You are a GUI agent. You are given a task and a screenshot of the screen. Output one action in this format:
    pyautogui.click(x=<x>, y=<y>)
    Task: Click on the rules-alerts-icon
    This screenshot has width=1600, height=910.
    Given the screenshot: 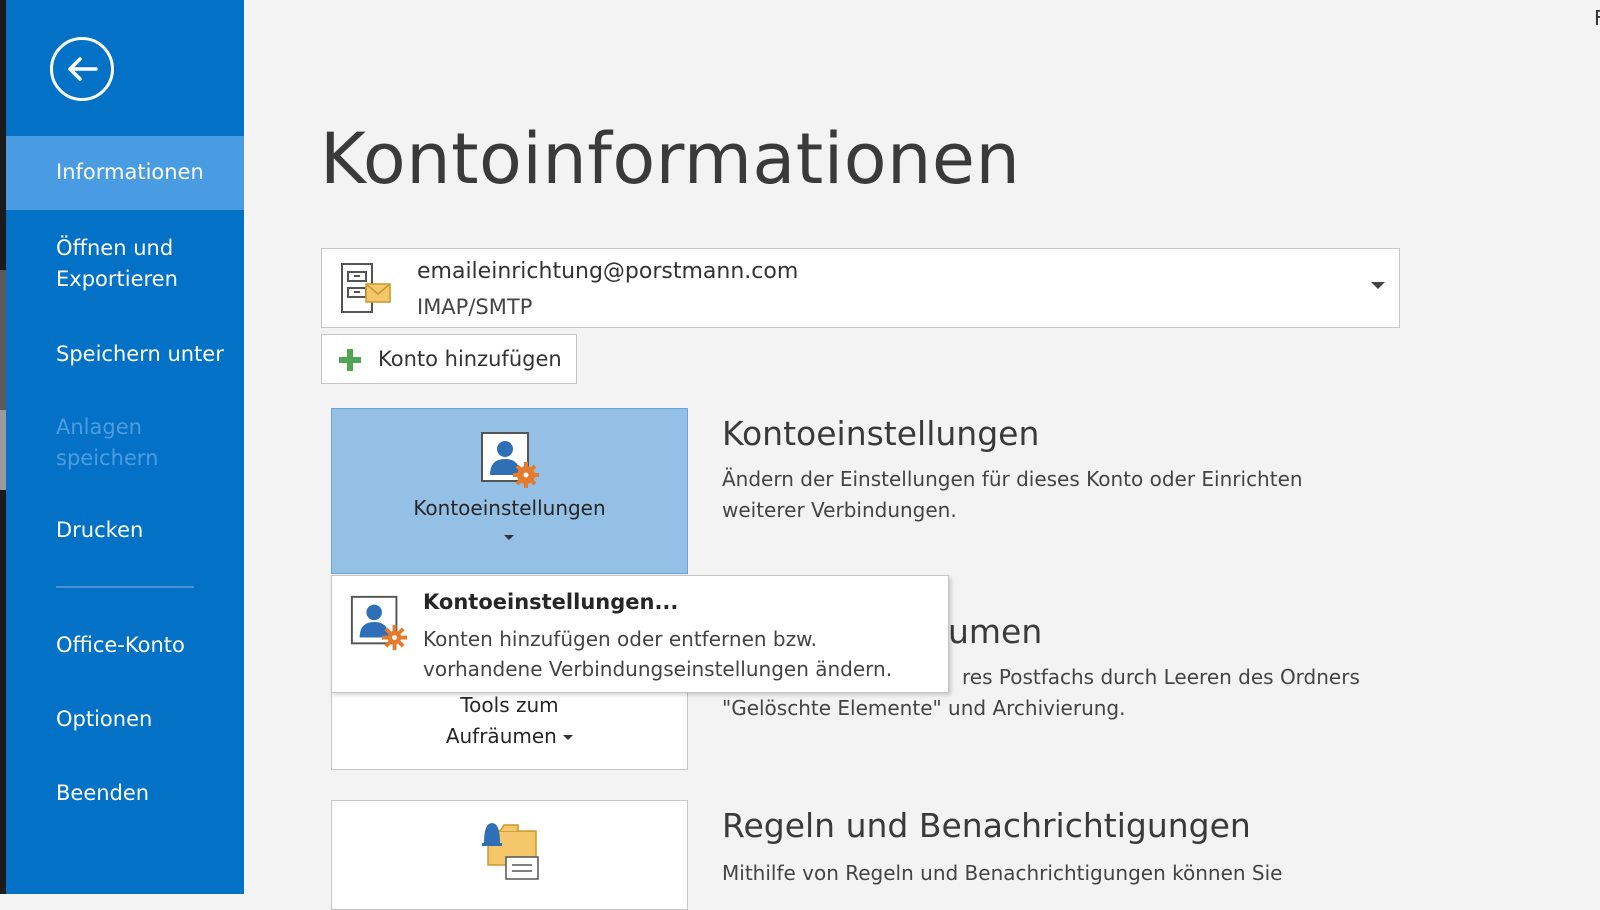 What is the action you would take?
    pyautogui.click(x=510, y=851)
    